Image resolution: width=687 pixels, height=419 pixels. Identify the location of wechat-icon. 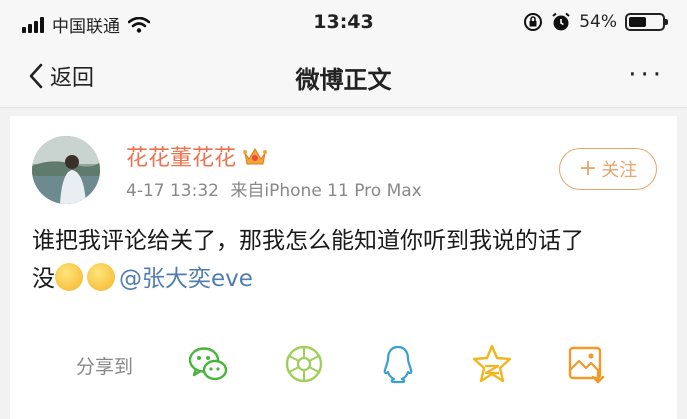
(208, 364).